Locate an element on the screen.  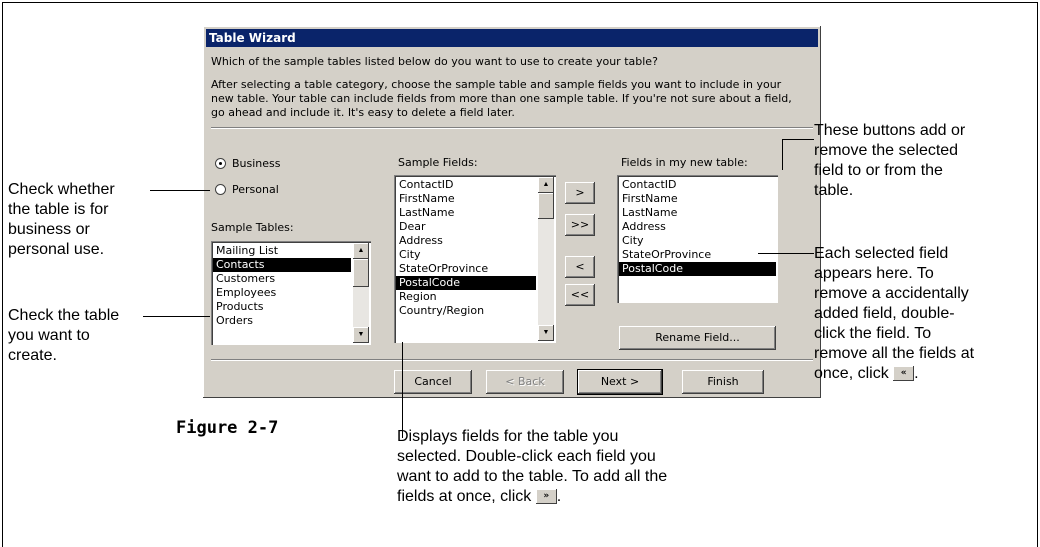
annotation-line: added field, double- is located at coordinates (884, 313).